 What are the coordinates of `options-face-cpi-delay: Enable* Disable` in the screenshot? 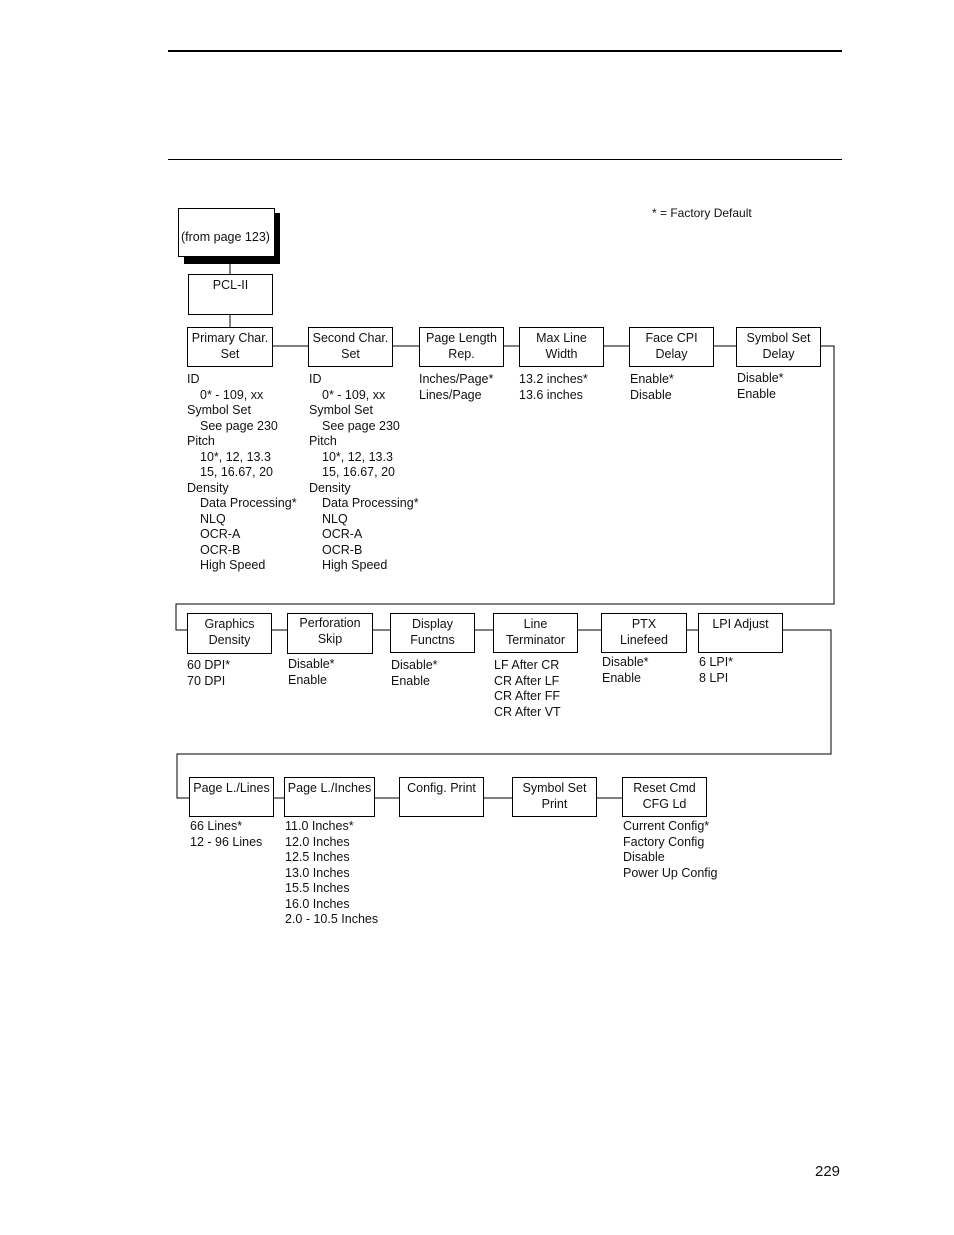 It's located at (652, 387).